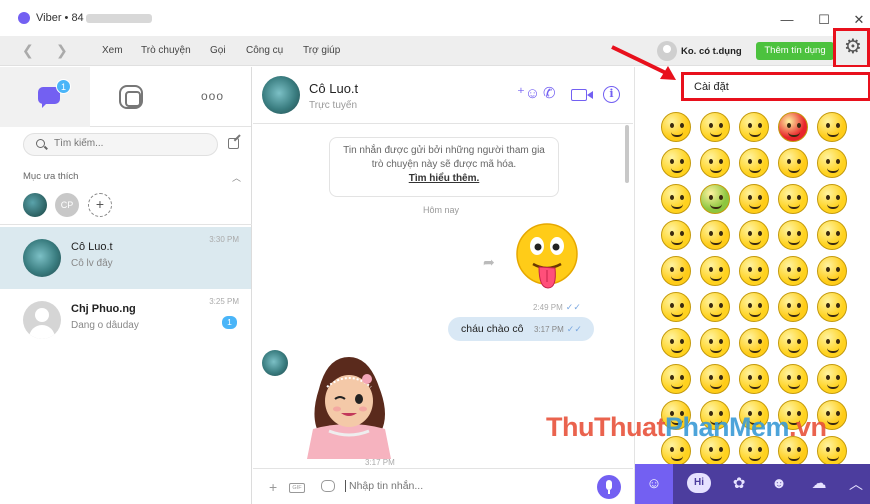 The height and width of the screenshot is (504, 870). I want to click on scrollbar, so click(627, 154).